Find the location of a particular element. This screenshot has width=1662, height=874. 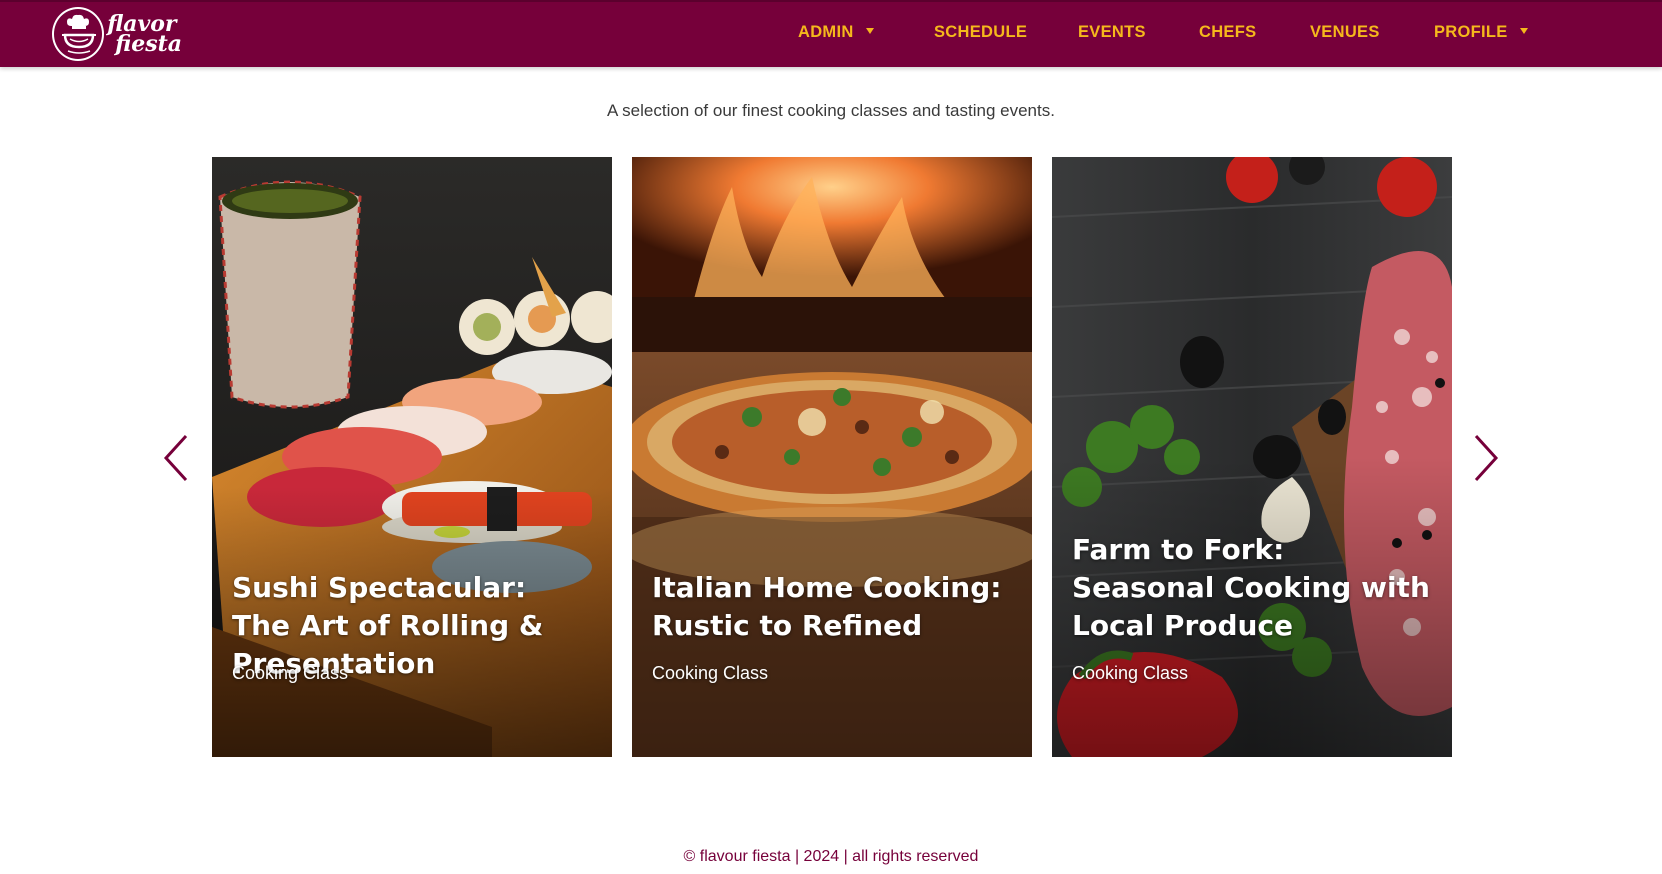

nav-item-venues: VENUES is located at coordinates (1345, 32).